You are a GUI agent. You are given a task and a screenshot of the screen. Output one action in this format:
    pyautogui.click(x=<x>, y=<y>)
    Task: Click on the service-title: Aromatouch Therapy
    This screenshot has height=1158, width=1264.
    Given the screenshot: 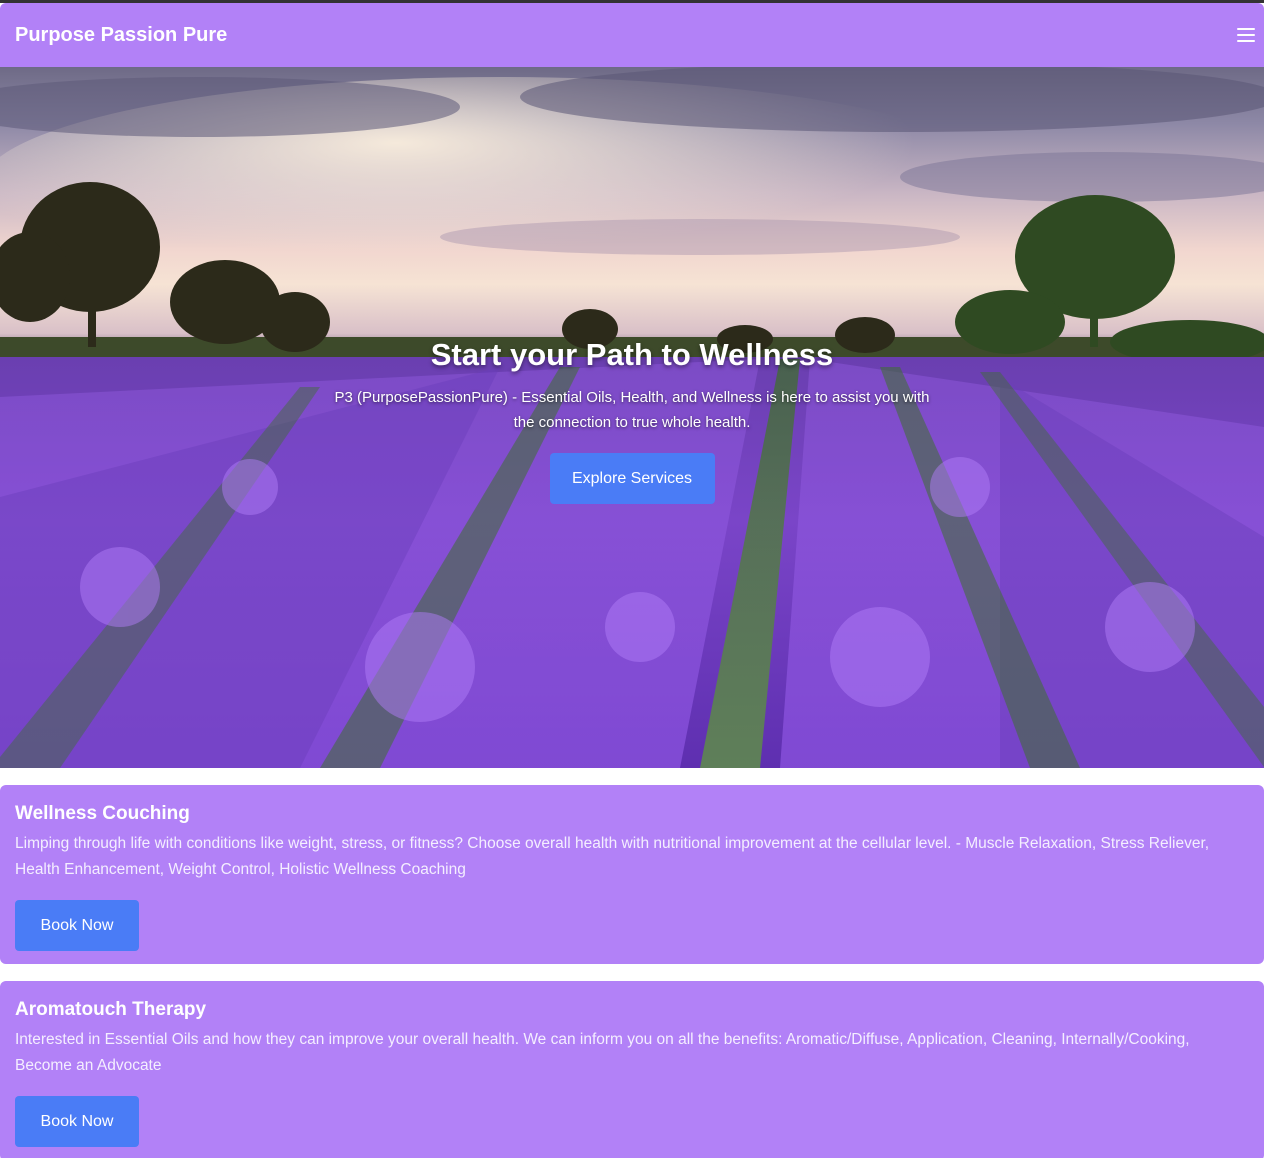 What is the action you would take?
    pyautogui.click(x=111, y=1009)
    